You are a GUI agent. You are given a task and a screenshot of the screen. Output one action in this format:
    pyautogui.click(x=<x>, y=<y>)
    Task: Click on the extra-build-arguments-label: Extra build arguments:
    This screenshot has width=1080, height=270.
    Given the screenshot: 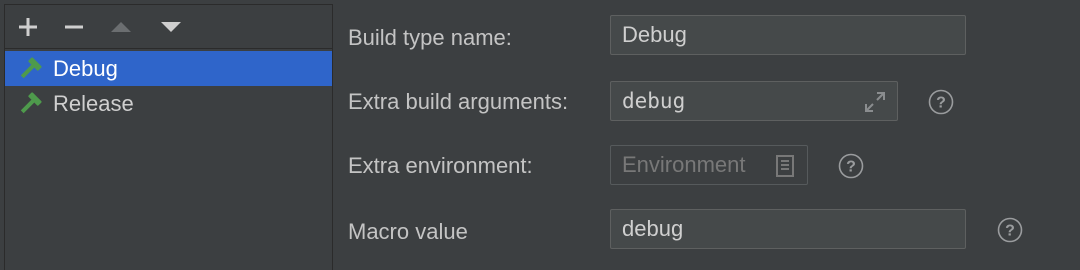 What is the action you would take?
    pyautogui.click(x=458, y=101)
    